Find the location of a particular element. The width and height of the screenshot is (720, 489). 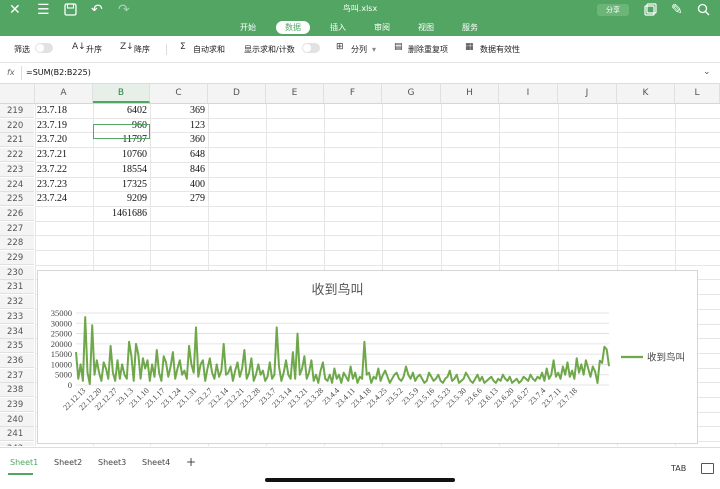

column-header-a: A is located at coordinates (64, 93).